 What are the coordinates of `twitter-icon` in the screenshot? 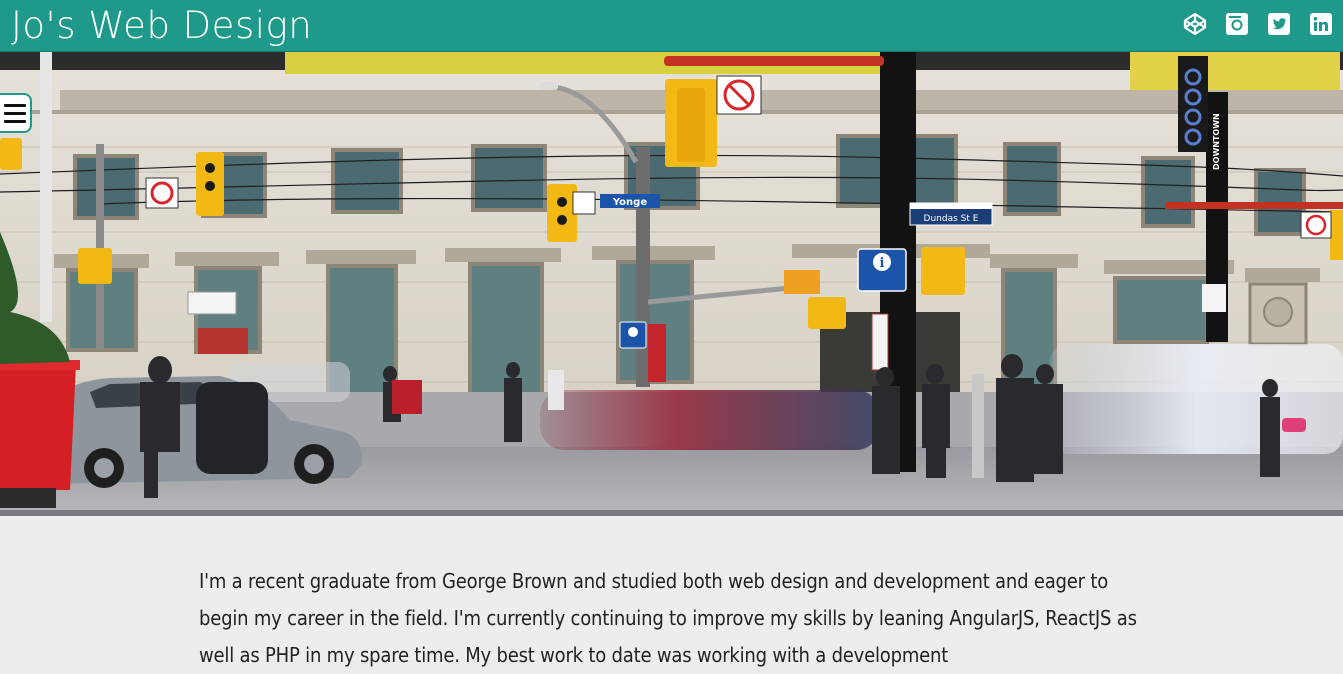 It's located at (1279, 24).